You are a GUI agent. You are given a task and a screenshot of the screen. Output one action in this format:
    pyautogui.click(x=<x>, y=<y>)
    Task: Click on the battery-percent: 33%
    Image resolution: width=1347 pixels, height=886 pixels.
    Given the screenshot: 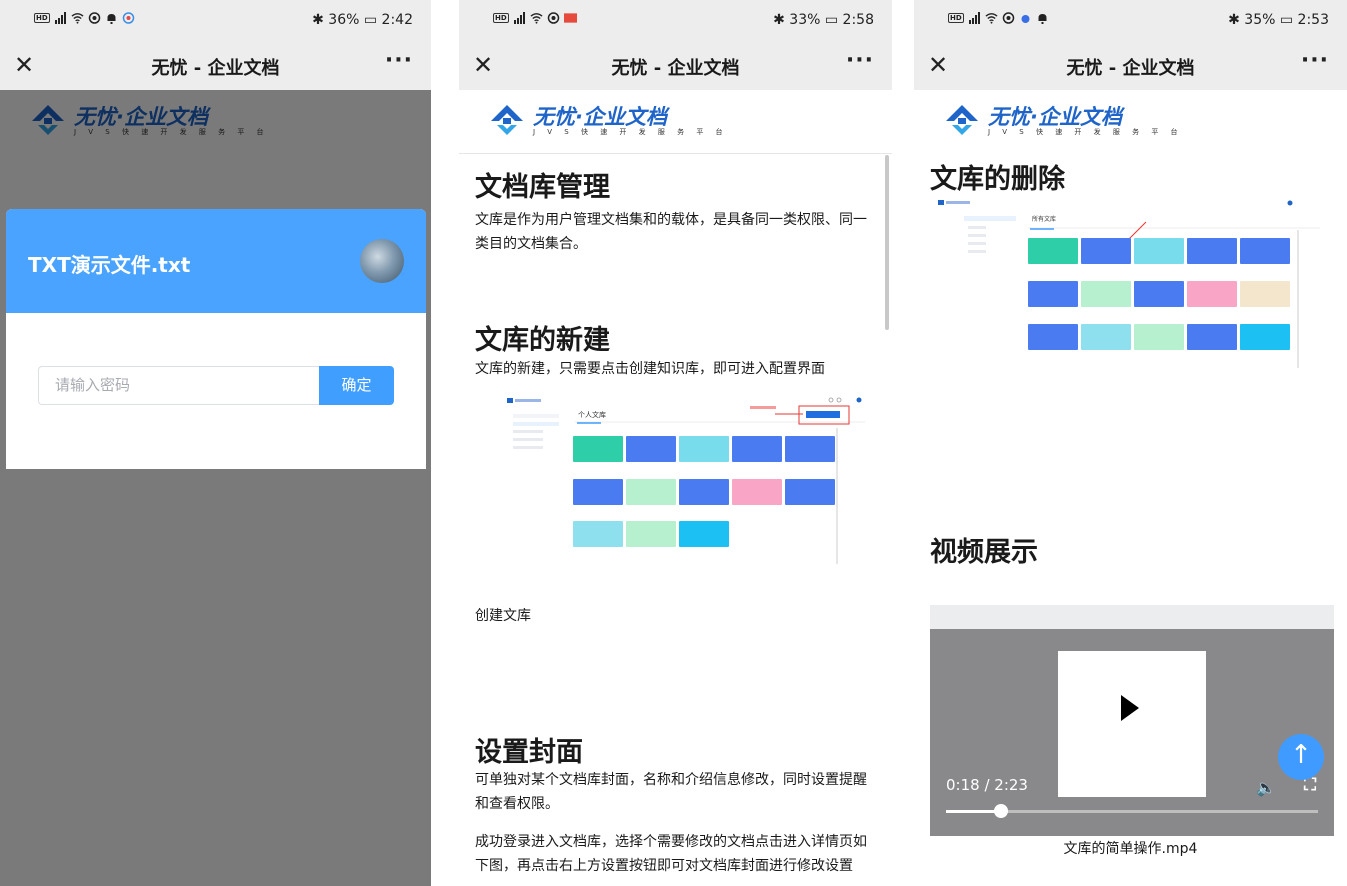 What is the action you would take?
    pyautogui.click(x=805, y=20)
    